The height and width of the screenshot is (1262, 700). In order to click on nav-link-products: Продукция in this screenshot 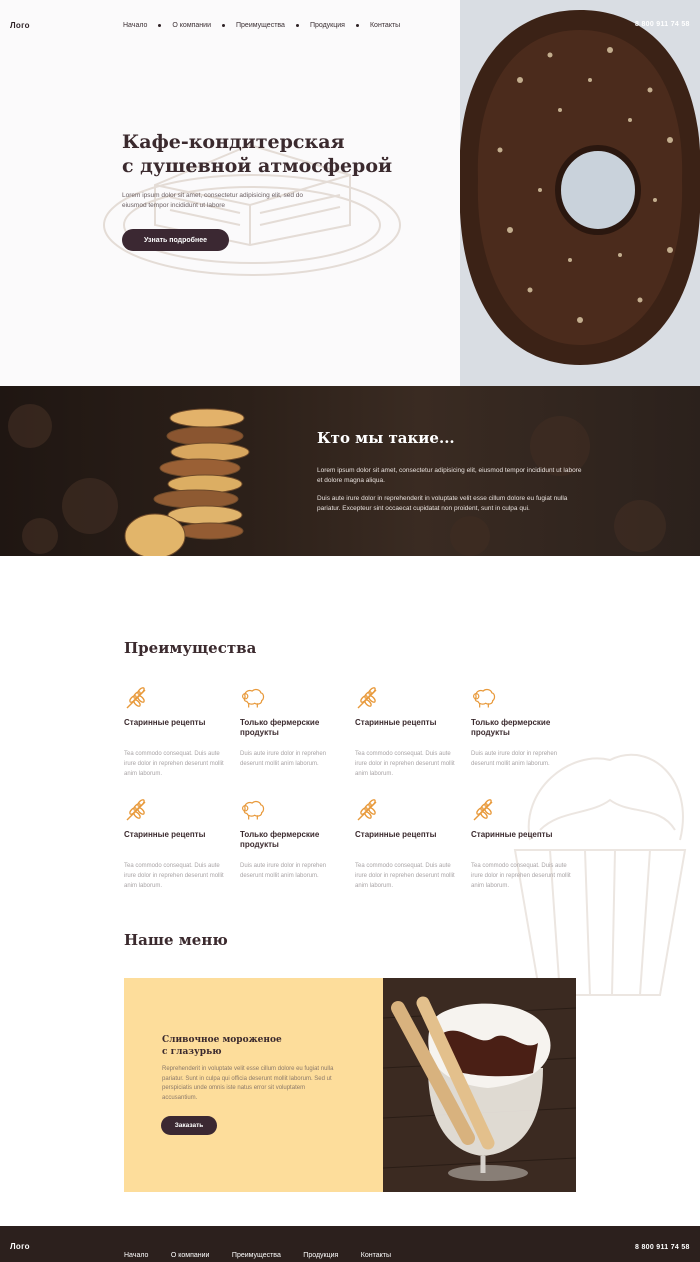, I will do `click(327, 25)`.